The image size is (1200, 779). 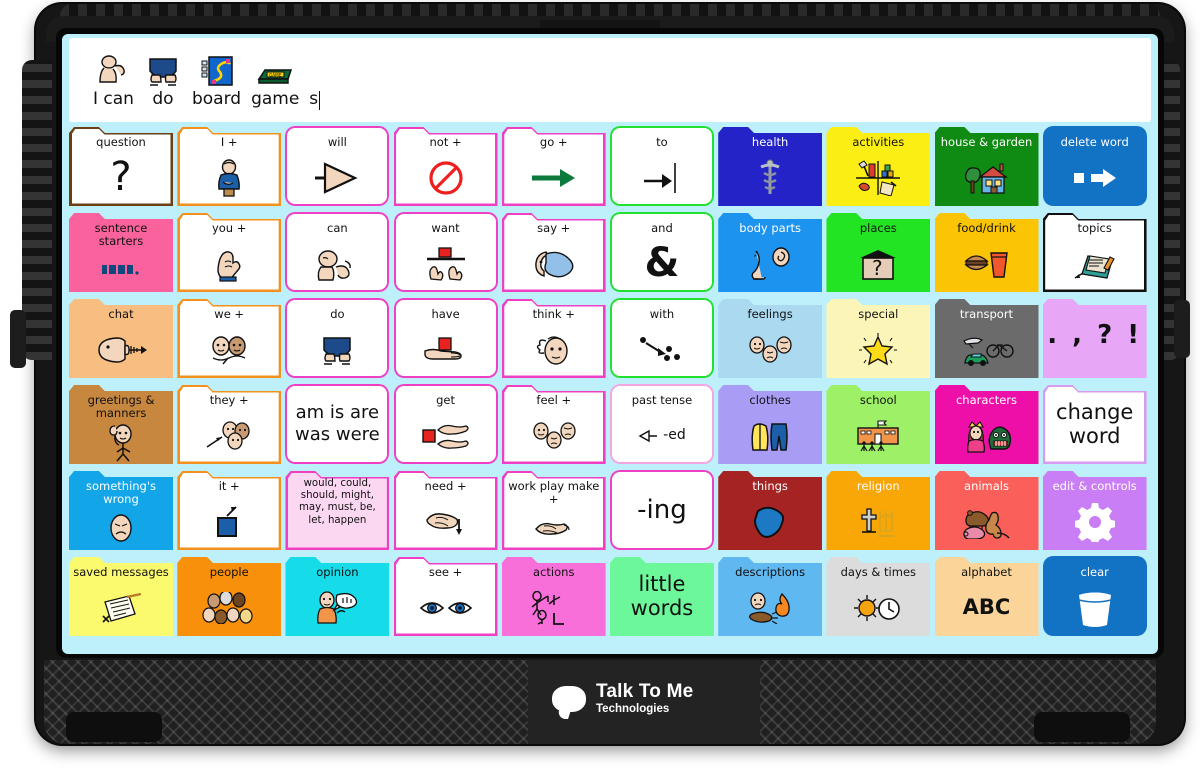 What do you see at coordinates (314, 78) in the screenshot?
I see `message-item: s` at bounding box center [314, 78].